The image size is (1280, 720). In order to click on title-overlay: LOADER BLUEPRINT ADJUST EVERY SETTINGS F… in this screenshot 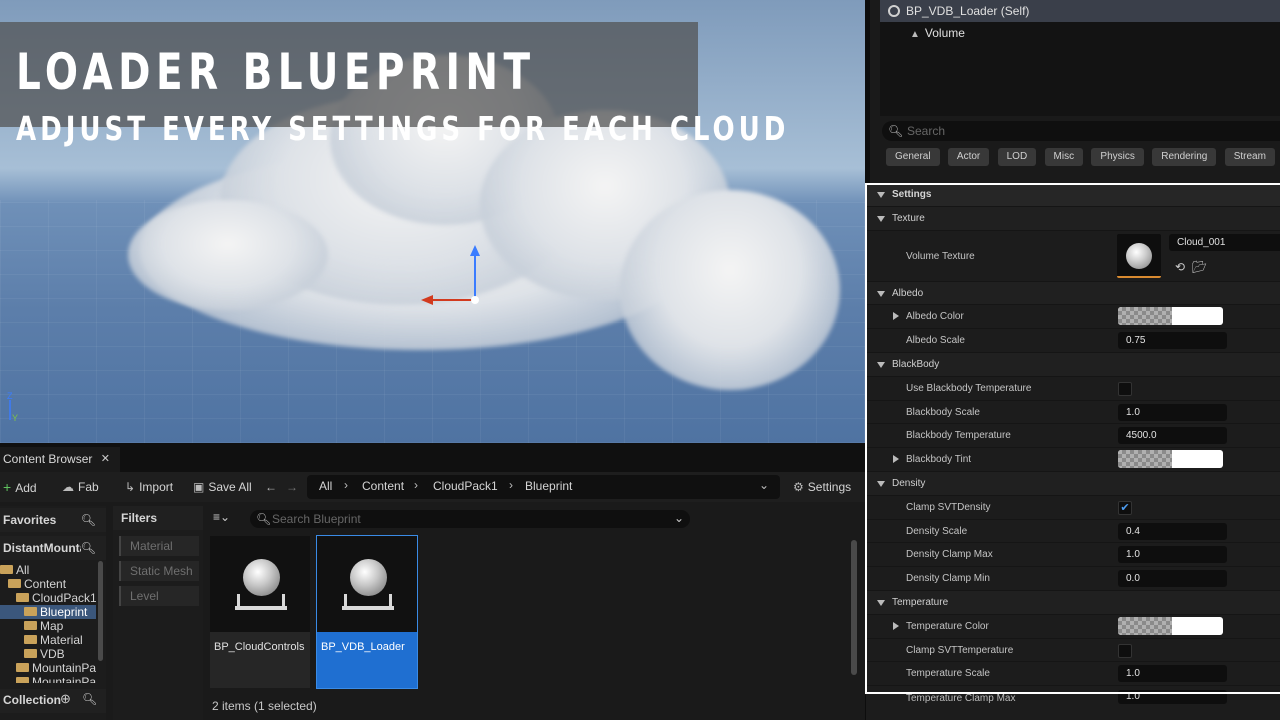, I will do `click(392, 85)`.